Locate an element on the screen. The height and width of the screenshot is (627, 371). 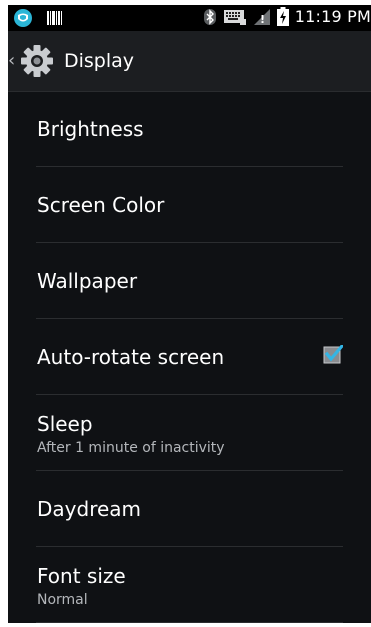
status-right-icons: ! 11:19 PM is located at coordinates (287, 16).